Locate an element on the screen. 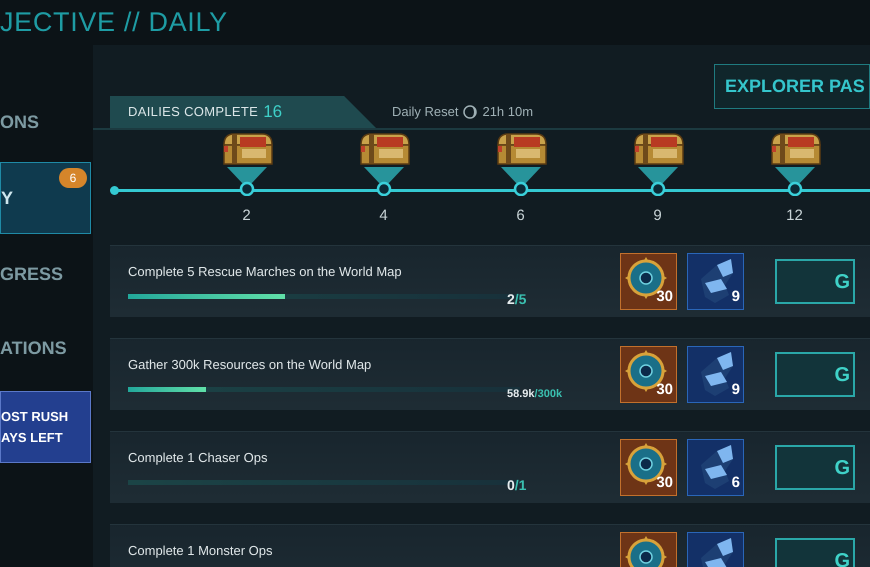  reset-label: Daily Reset is located at coordinates (425, 112).